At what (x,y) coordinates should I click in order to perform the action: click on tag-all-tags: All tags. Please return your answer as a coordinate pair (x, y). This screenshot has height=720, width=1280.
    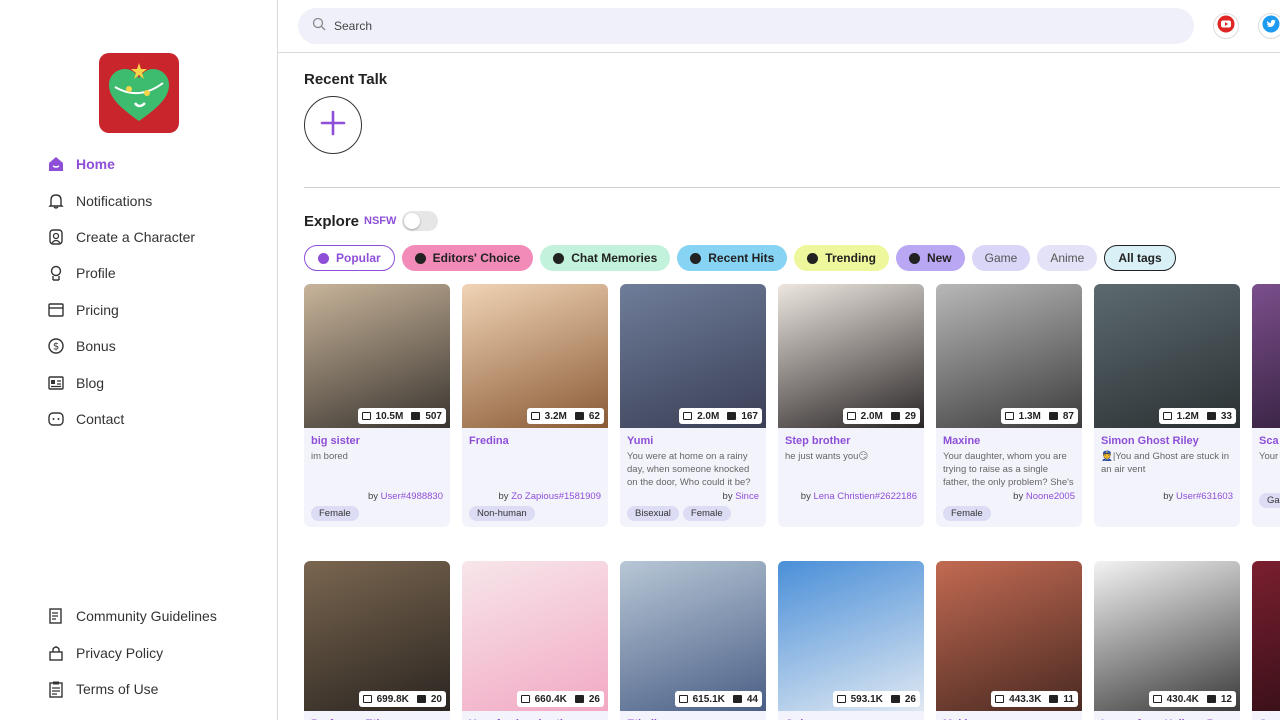
    Looking at the image, I should click on (1140, 258).